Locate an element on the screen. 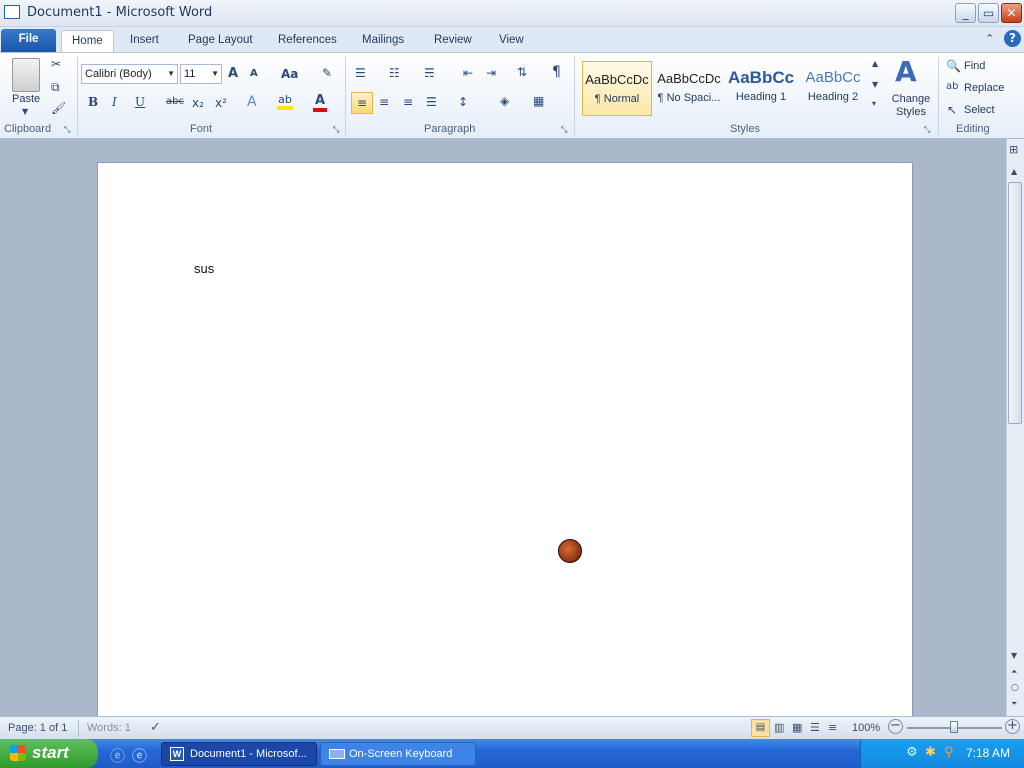 The image size is (1024, 768). decrease-indent-icon: ⇤ is located at coordinates (468, 73).